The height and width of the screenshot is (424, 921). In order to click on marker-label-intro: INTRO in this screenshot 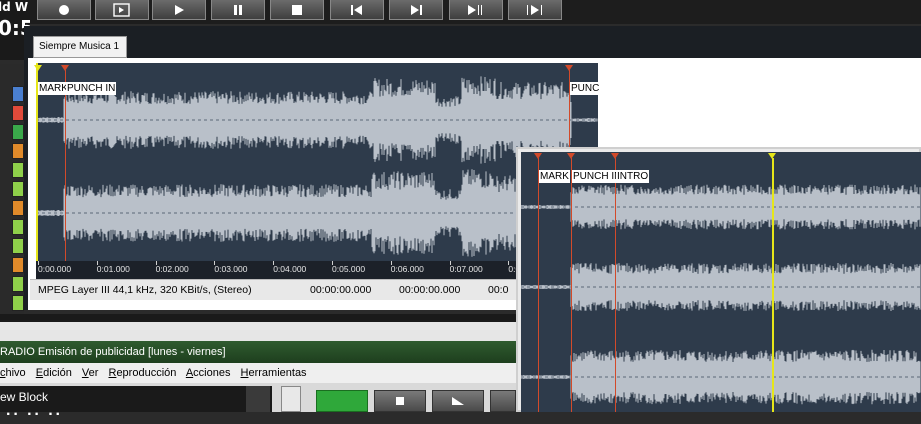, I will do `click(633, 176)`.